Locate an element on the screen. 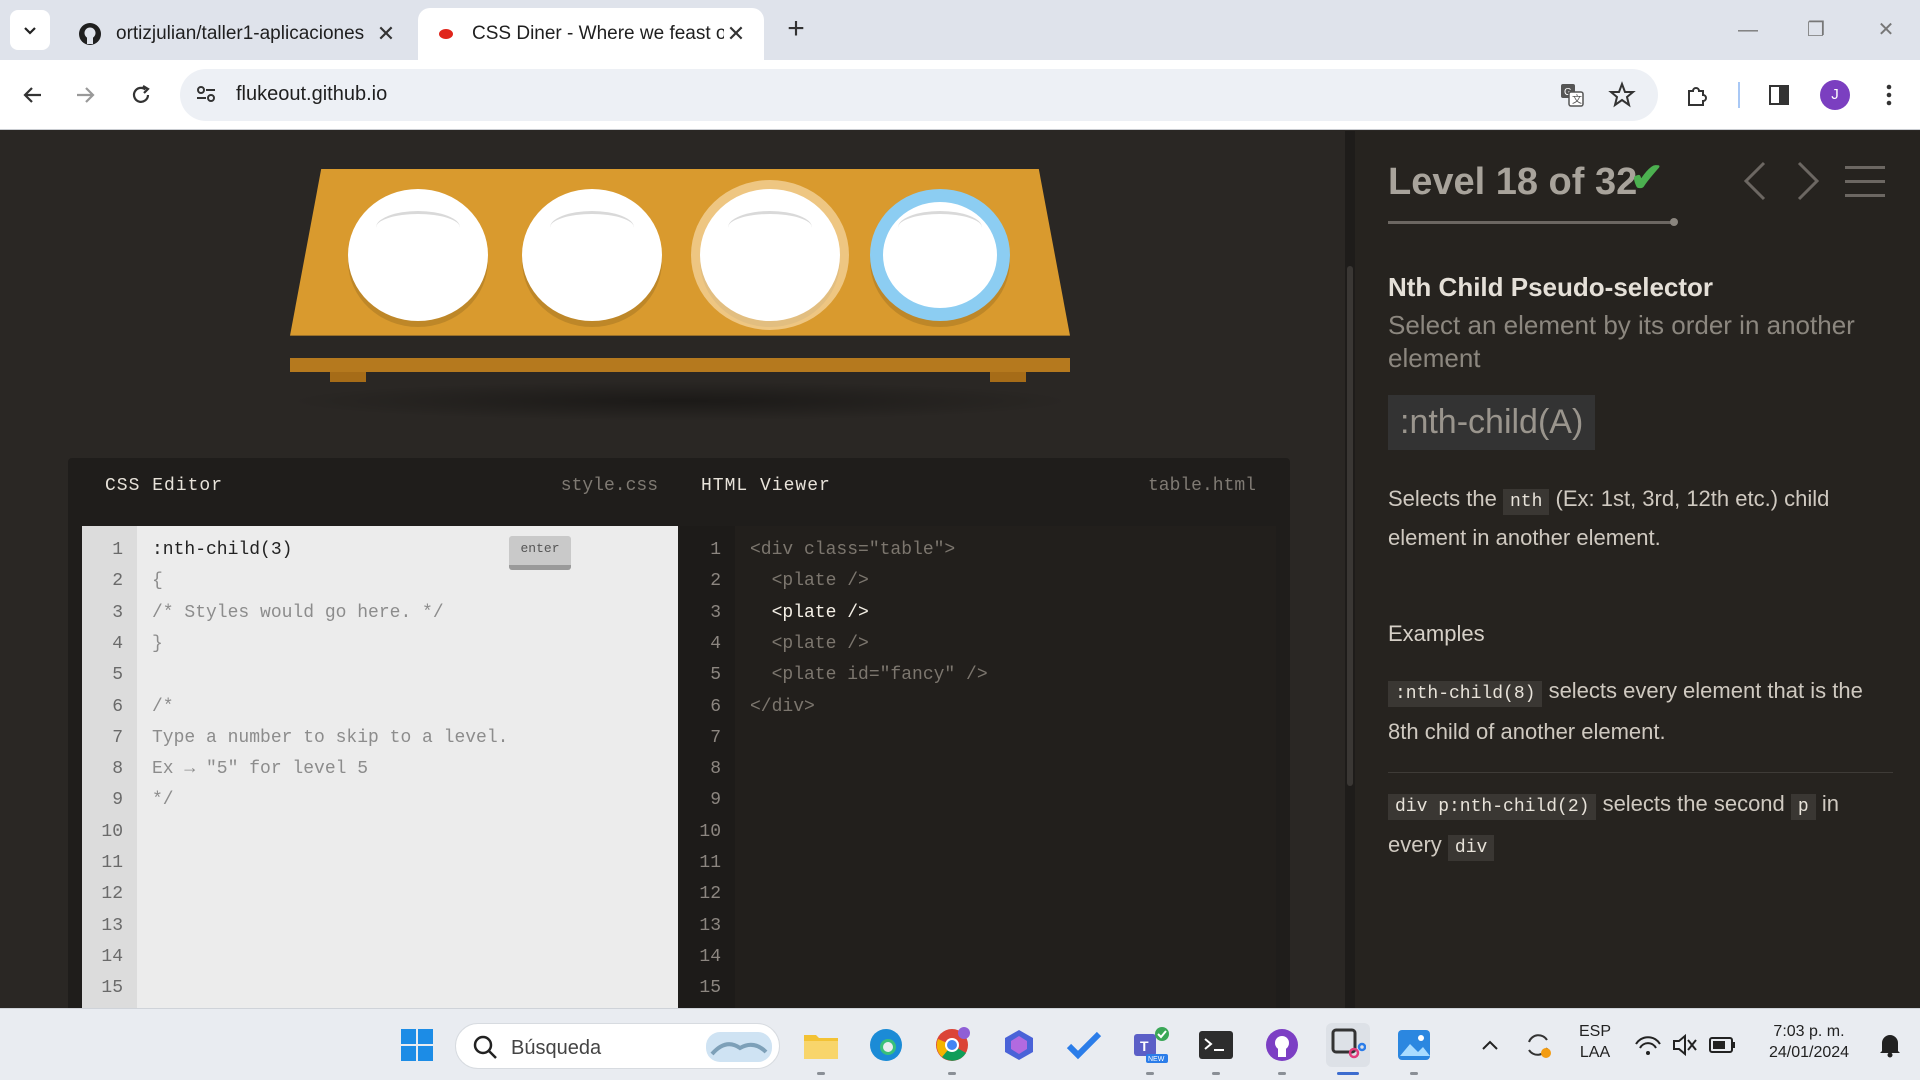 This screenshot has height=1080, width=1920. example-code: p is located at coordinates (1803, 807).